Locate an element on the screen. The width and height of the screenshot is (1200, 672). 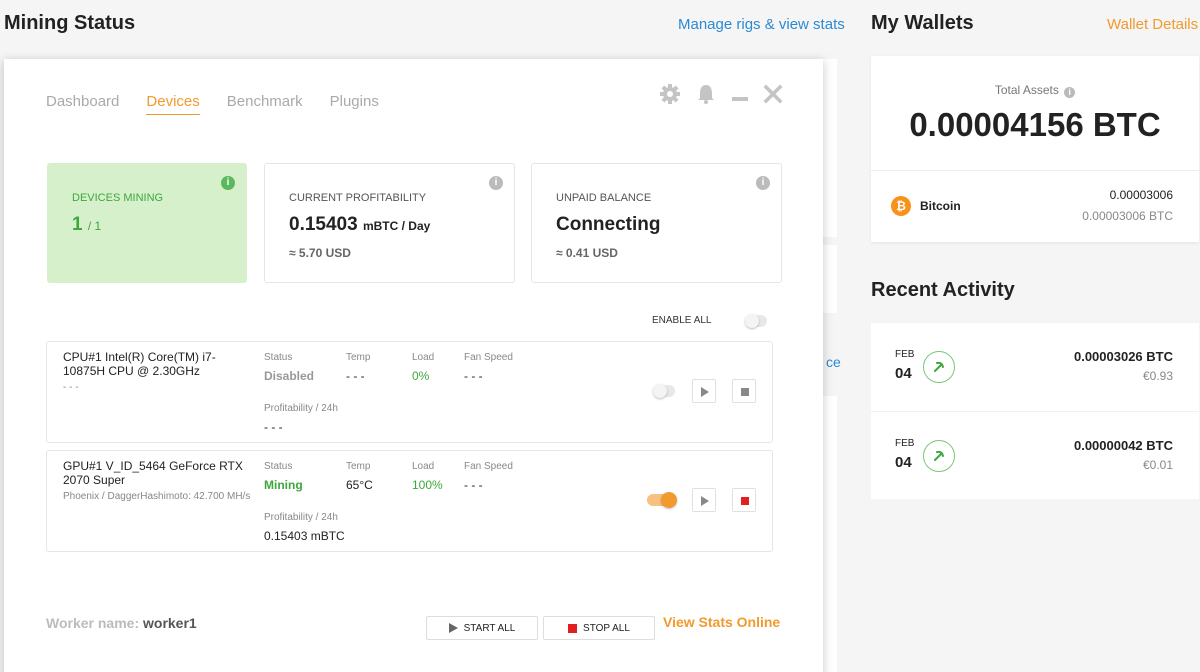
enable-all-label: ENABLE ALL is located at coordinates (682, 320).